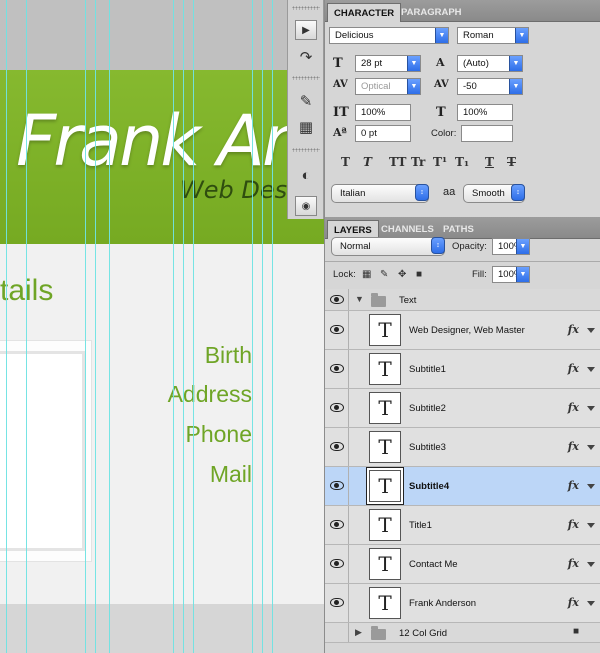 The height and width of the screenshot is (653, 600). What do you see at coordinates (380, 193) in the screenshot?
I see `language-select: Italian ↕` at bounding box center [380, 193].